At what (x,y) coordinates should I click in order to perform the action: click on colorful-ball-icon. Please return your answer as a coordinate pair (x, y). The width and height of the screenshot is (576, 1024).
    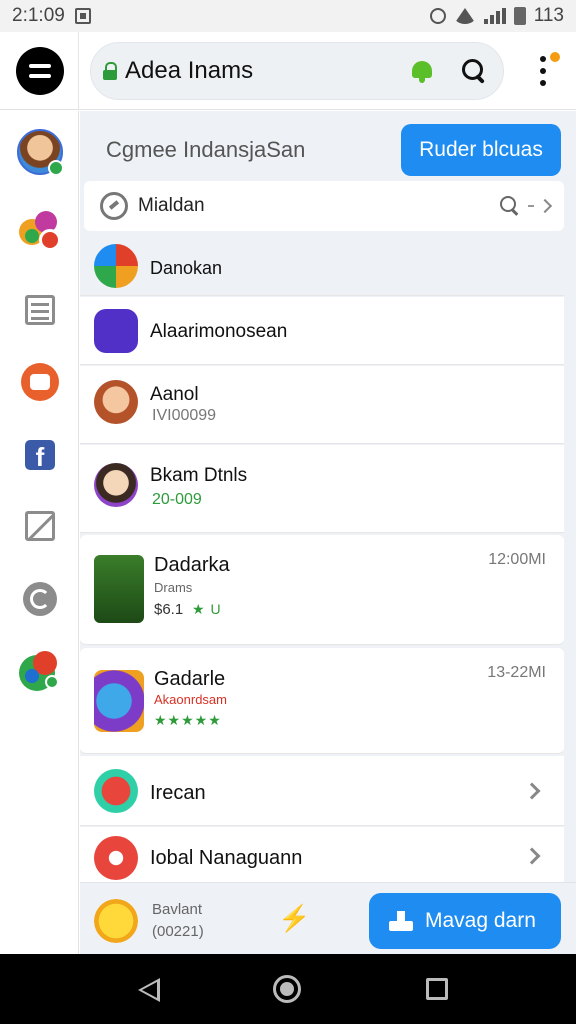
    Looking at the image, I should click on (40, 672).